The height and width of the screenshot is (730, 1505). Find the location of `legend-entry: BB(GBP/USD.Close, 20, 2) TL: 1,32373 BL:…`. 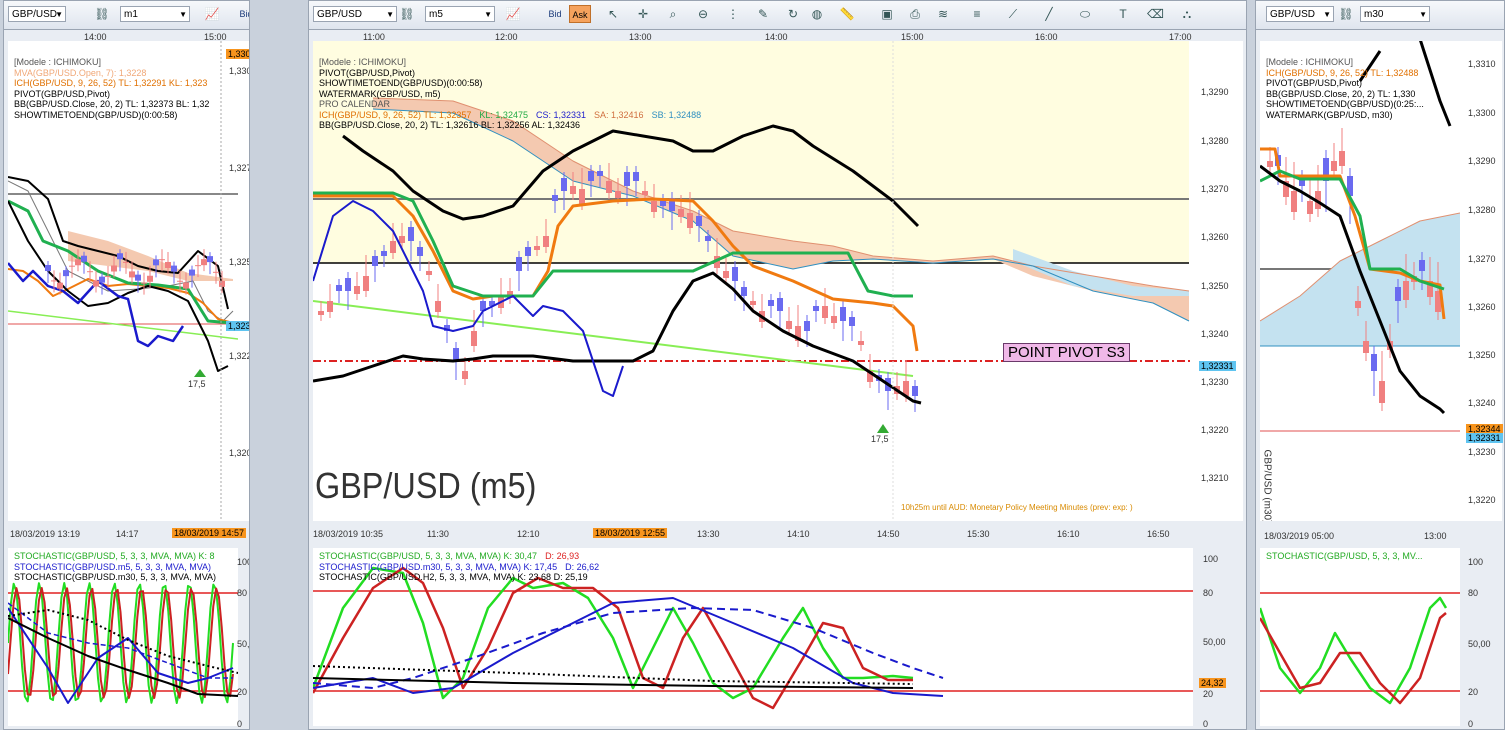

legend-entry: BB(GBP/USD.Close, 20, 2) TL: 1,32373 BL:… is located at coordinates (112, 104).